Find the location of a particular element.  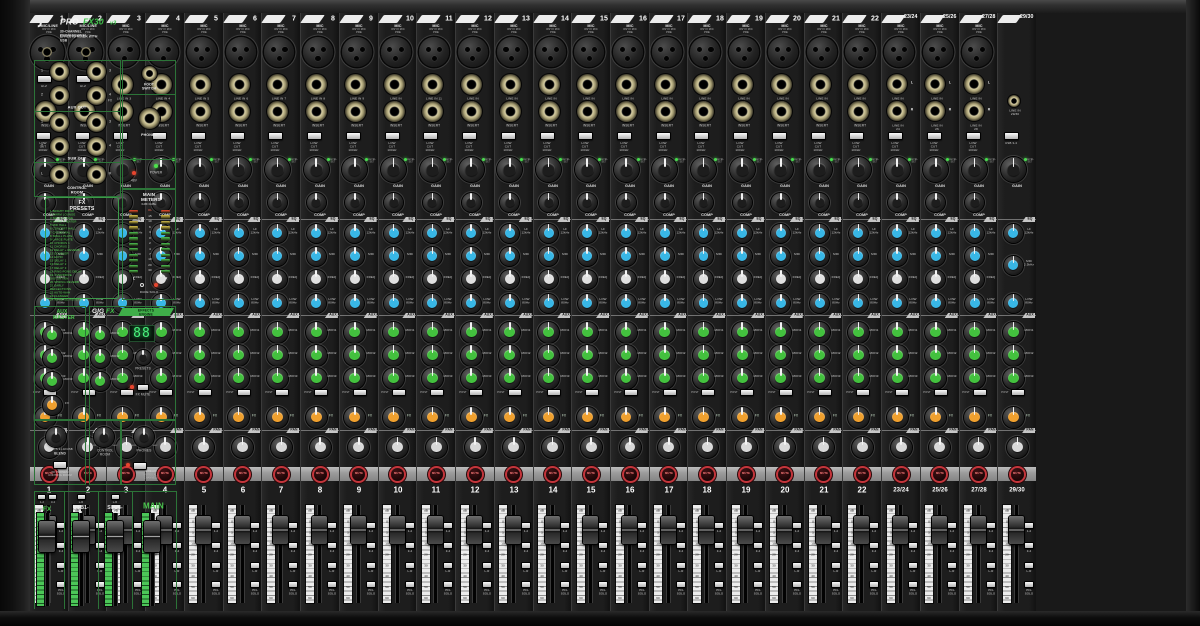

presets-knob is located at coordinates (143, 357).